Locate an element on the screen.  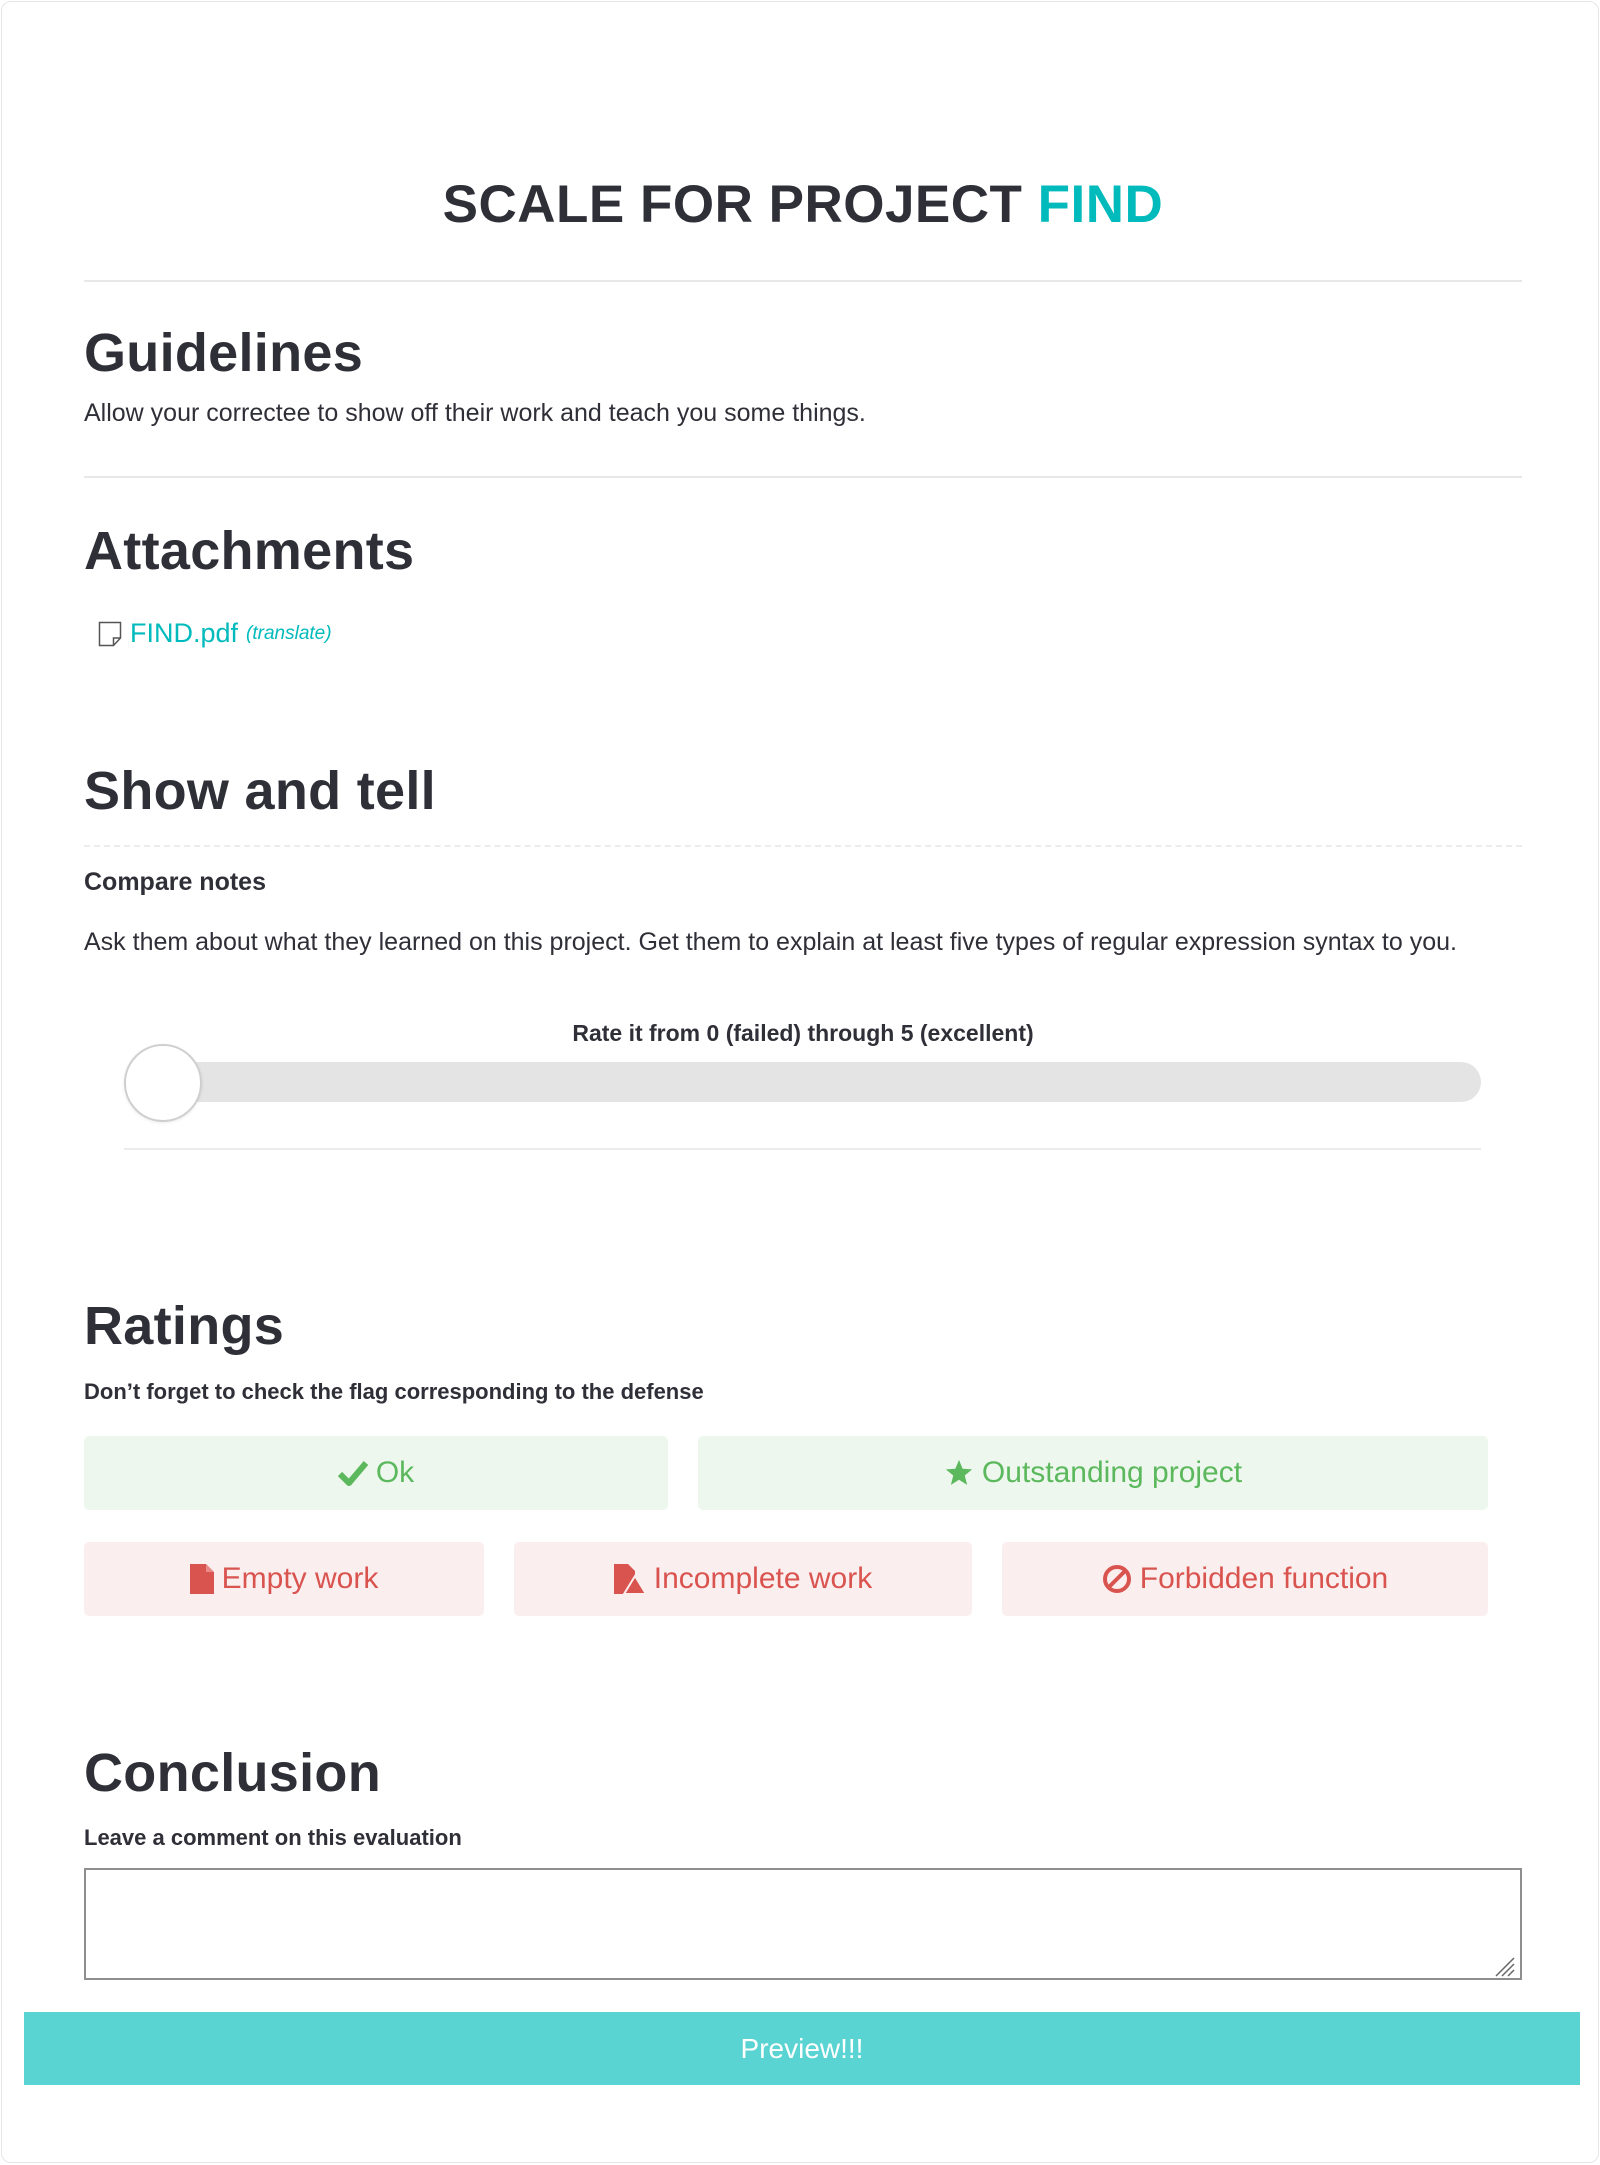
resize-grip-icon is located at coordinates (1504, 1966).